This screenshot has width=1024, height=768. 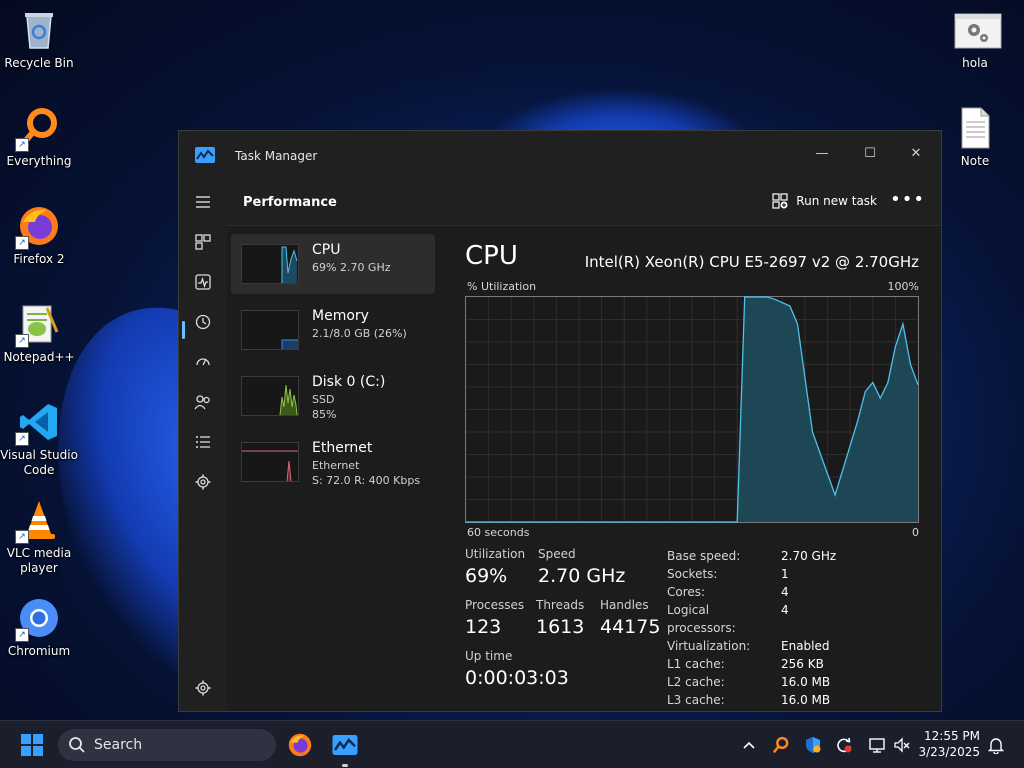 I want to click on recycle-bin-icon, so click(x=39, y=30).